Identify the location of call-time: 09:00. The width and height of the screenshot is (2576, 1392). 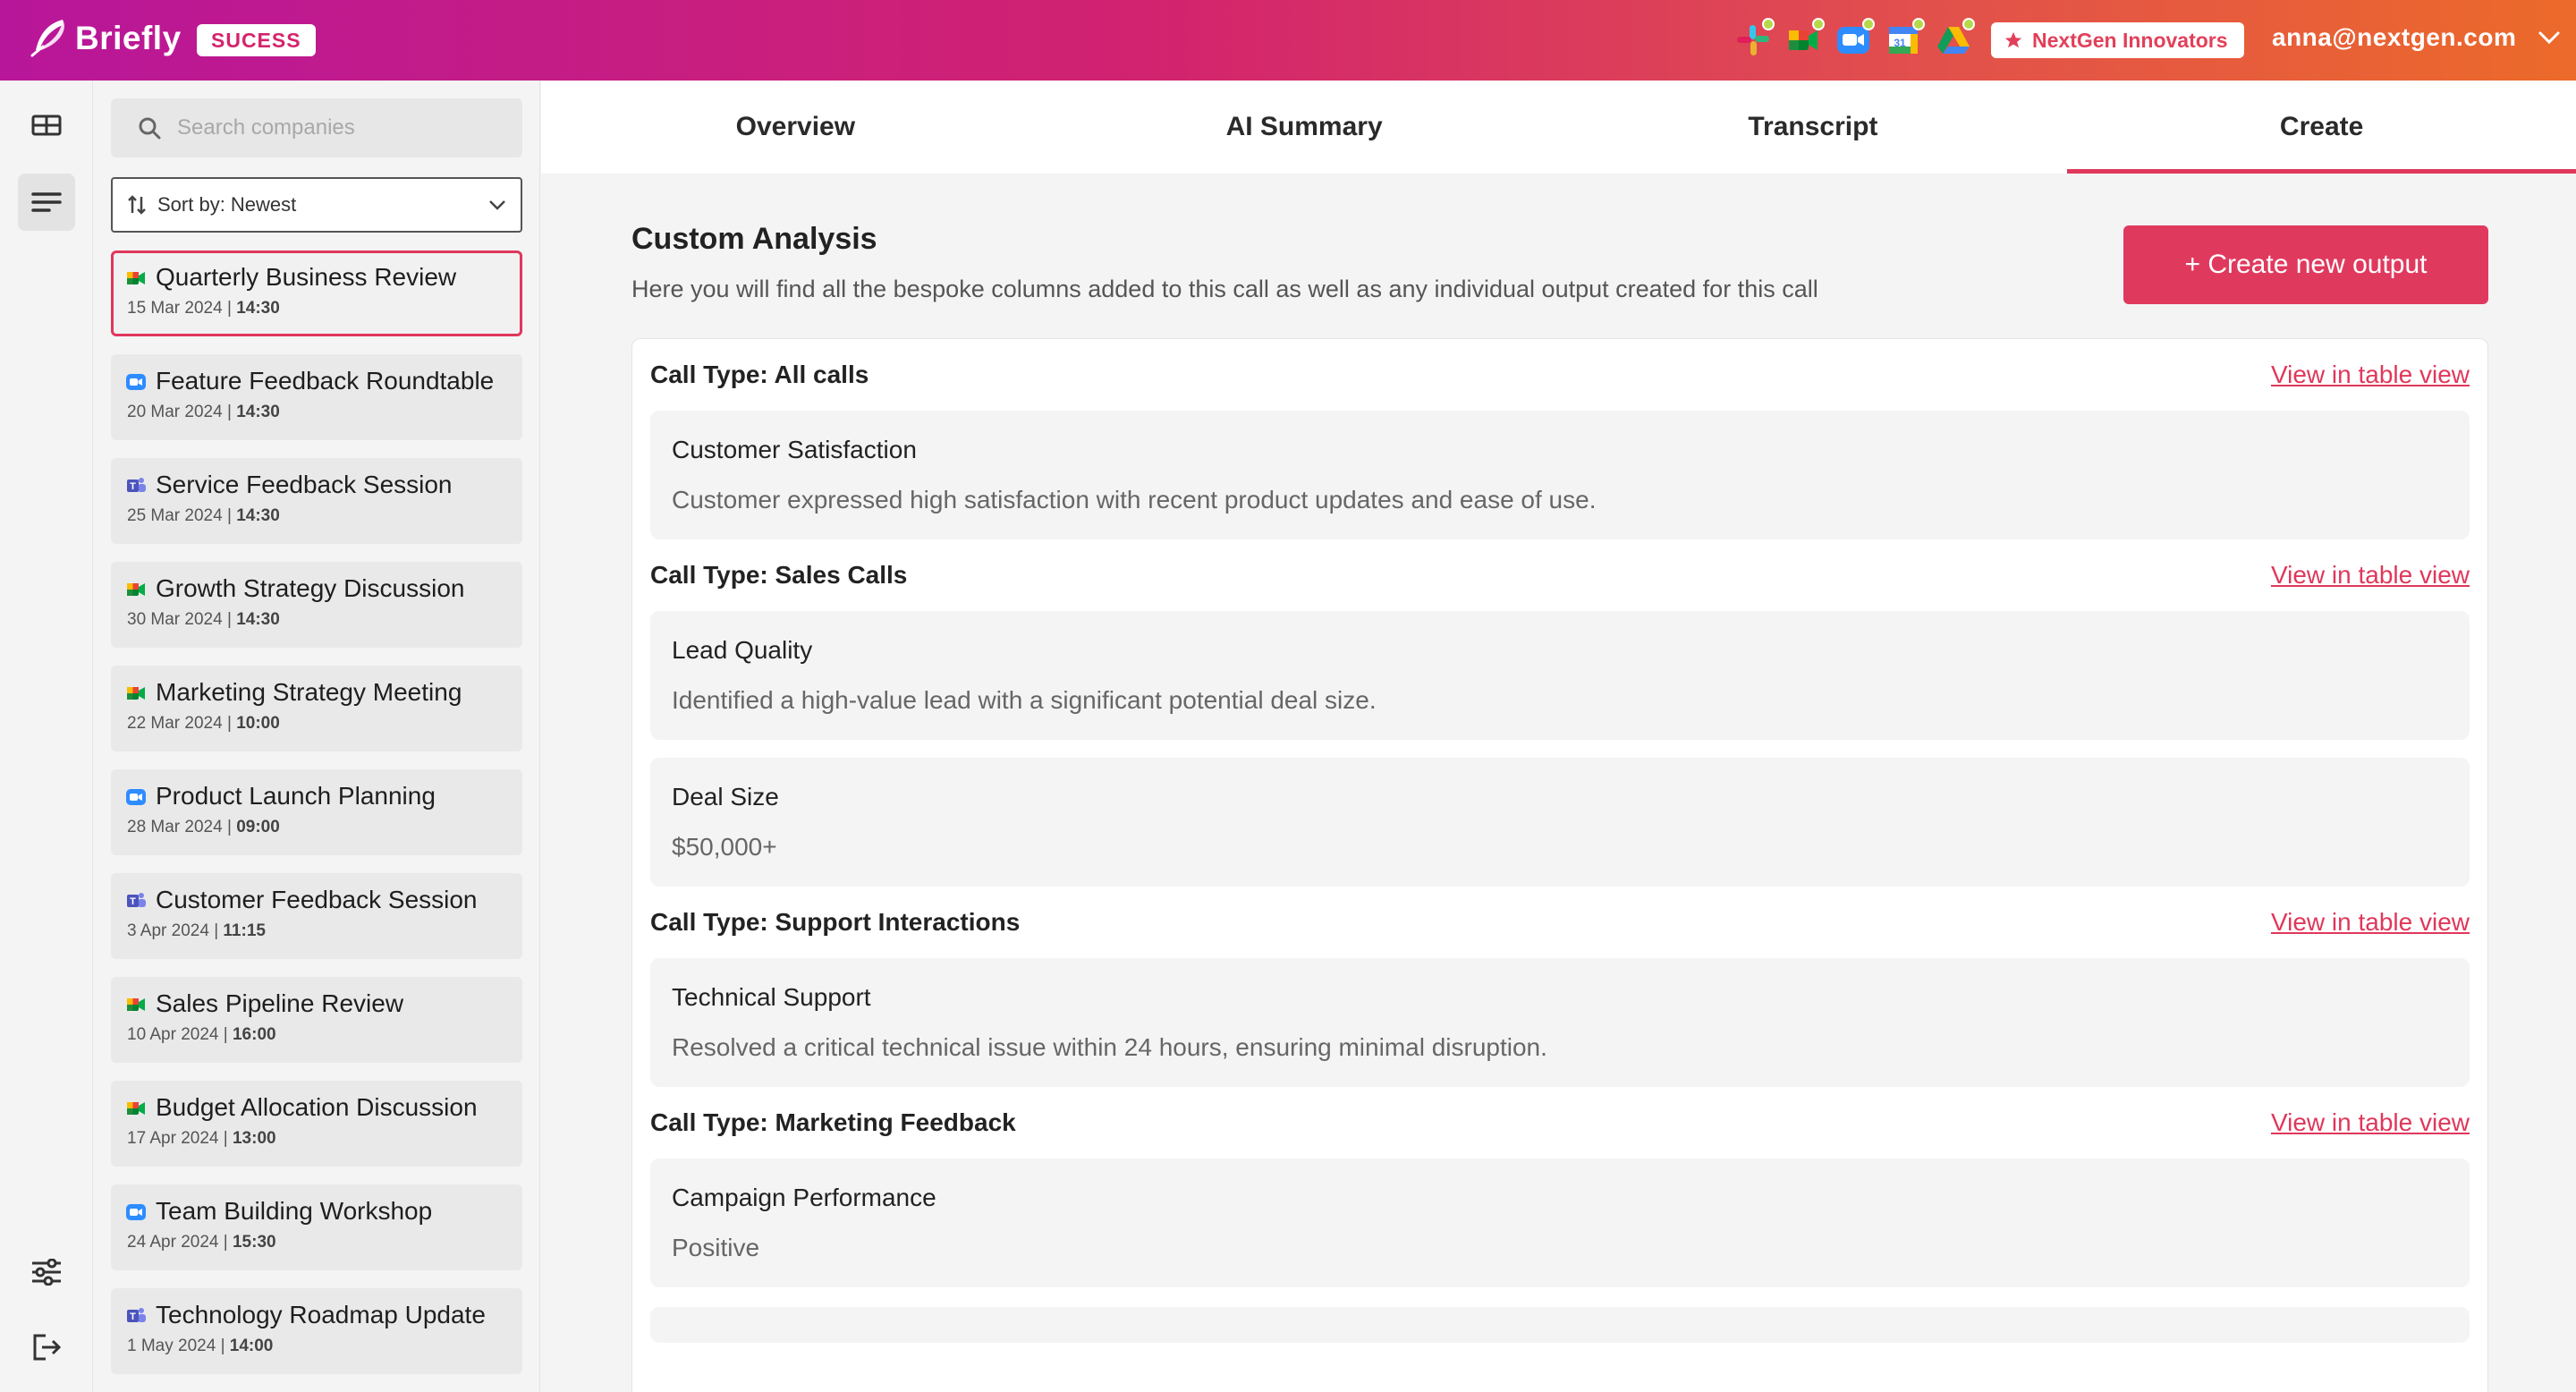
(258, 827).